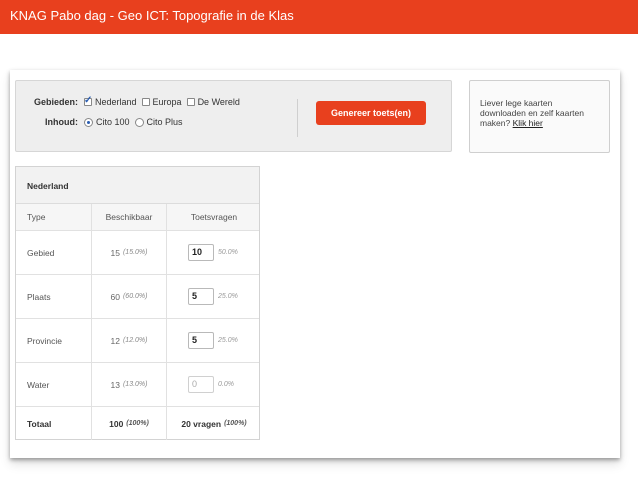 This screenshot has width=638, height=479. Describe the element at coordinates (115, 340) in the screenshot. I see `available-count: 12` at that location.